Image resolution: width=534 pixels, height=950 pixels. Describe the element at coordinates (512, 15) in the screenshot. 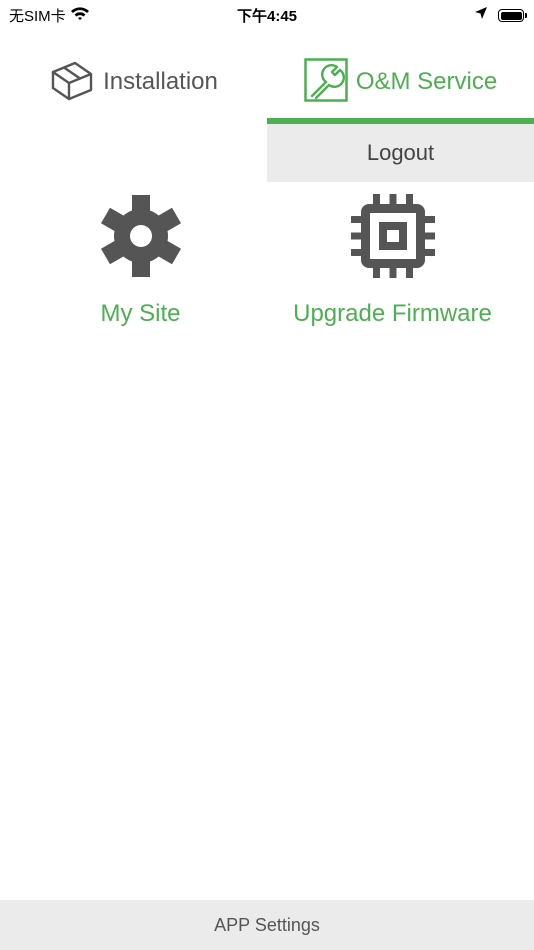

I see `battery-icon` at that location.